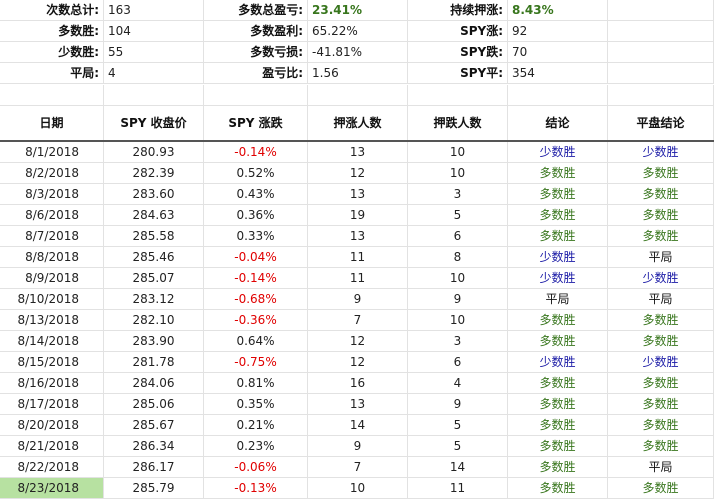  What do you see at coordinates (154, 10) in the screenshot?
I see `summary-value: 163` at bounding box center [154, 10].